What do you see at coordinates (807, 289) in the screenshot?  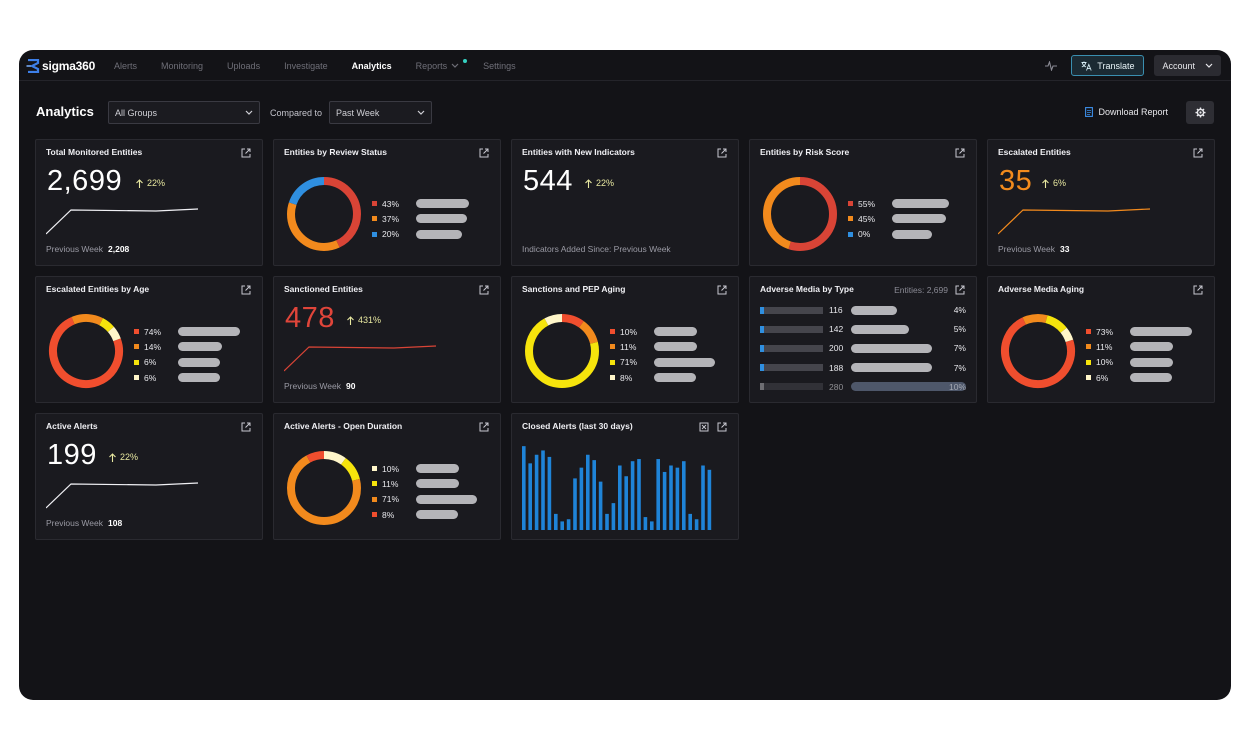 I see `card-title: Adverse Media by Type` at bounding box center [807, 289].